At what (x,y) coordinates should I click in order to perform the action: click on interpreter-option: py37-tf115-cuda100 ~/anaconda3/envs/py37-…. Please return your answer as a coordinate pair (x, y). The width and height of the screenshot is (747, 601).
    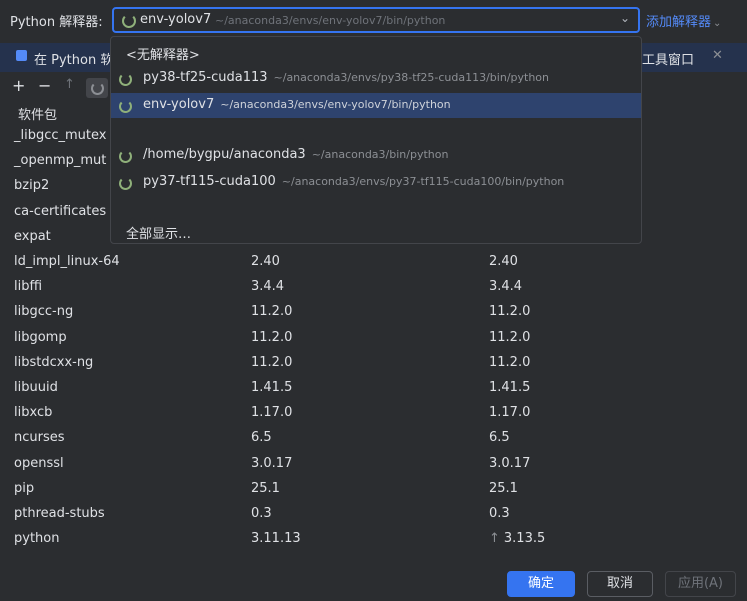
    Looking at the image, I should click on (376, 182).